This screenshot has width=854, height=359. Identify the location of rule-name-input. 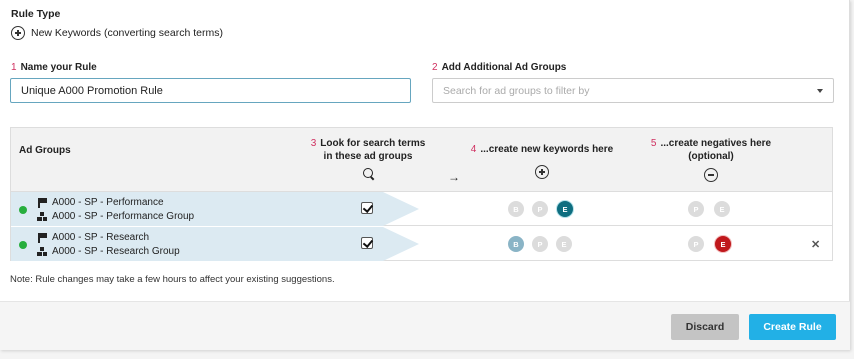
(210, 90).